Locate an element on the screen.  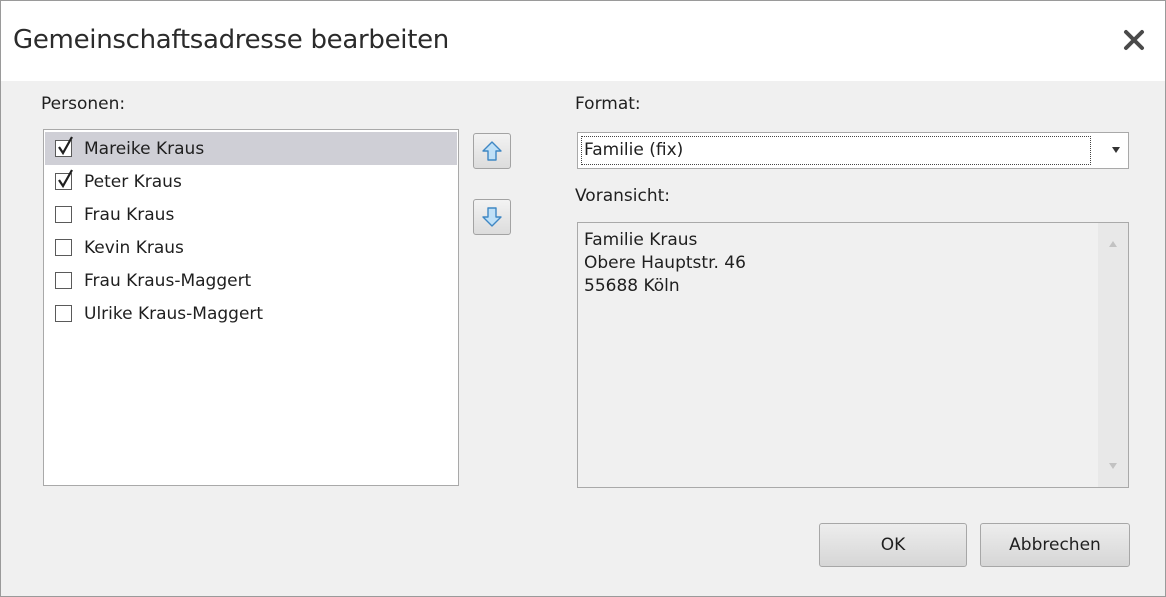
close-icon is located at coordinates (1134, 40).